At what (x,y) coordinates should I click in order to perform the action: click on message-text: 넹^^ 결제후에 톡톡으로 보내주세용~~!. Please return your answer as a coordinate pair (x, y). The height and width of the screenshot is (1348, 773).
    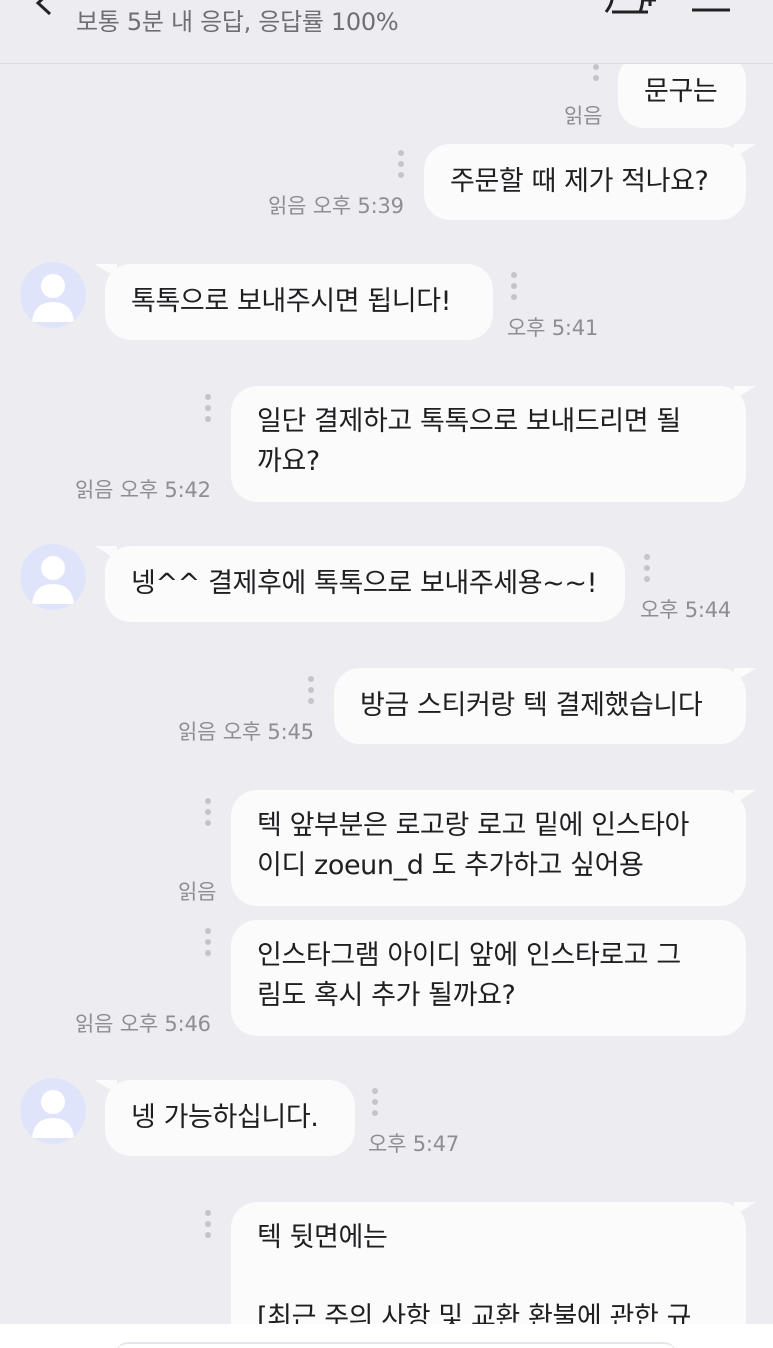
    Looking at the image, I should click on (364, 583).